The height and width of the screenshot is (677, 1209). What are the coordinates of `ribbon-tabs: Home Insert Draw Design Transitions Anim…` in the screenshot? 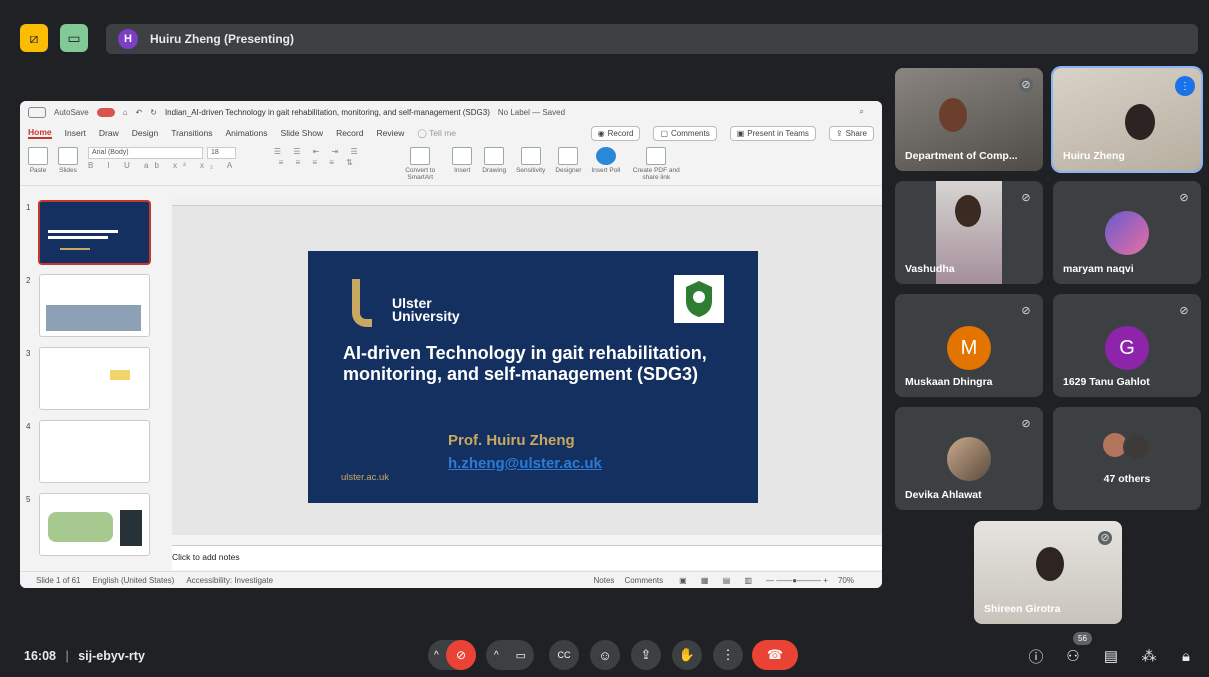 It's located at (451, 133).